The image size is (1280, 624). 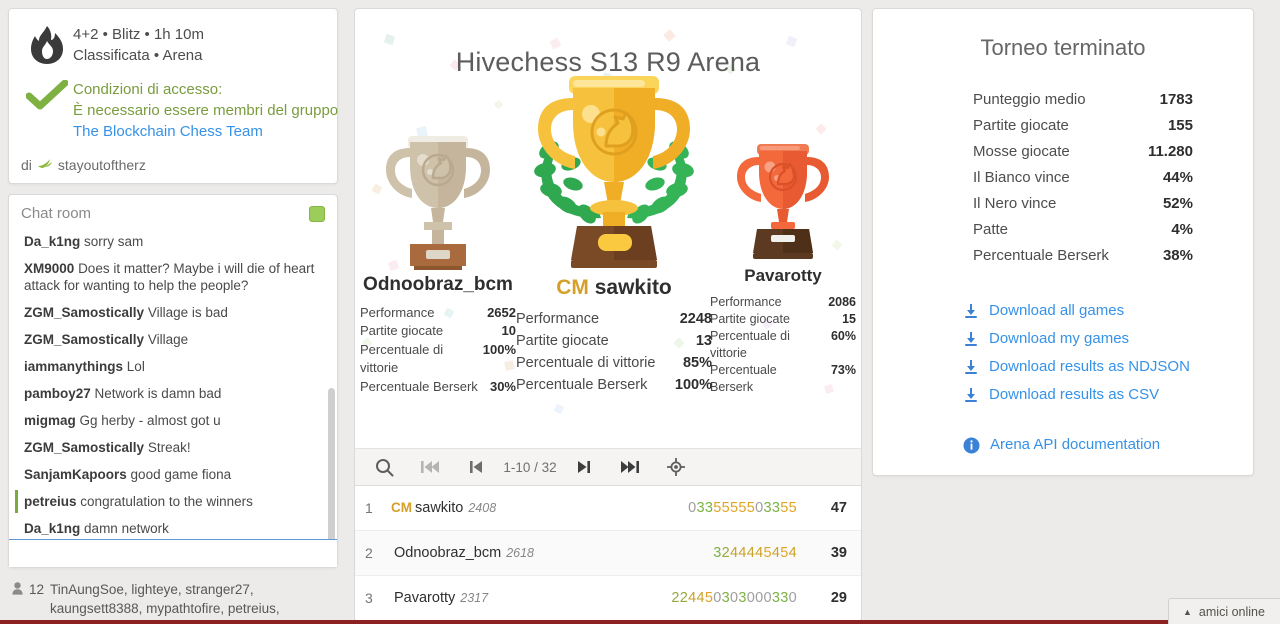 What do you see at coordinates (1089, 366) in the screenshot?
I see `link-label: Download results as NDJSON` at bounding box center [1089, 366].